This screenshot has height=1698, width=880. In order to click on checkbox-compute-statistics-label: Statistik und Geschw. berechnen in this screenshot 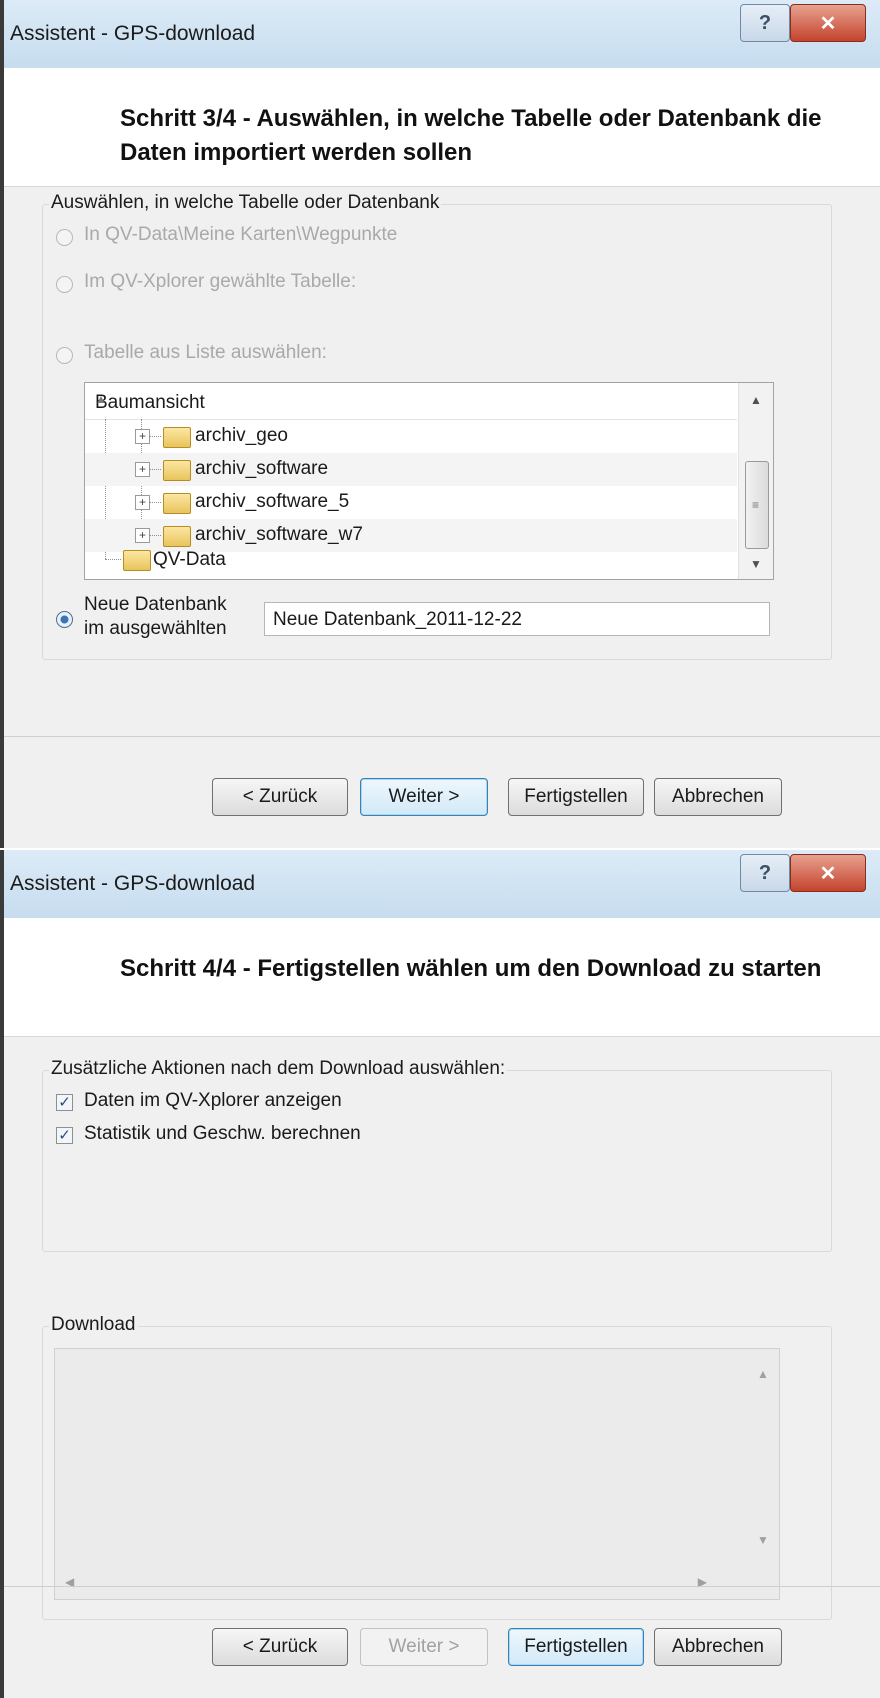, I will do `click(222, 1133)`.